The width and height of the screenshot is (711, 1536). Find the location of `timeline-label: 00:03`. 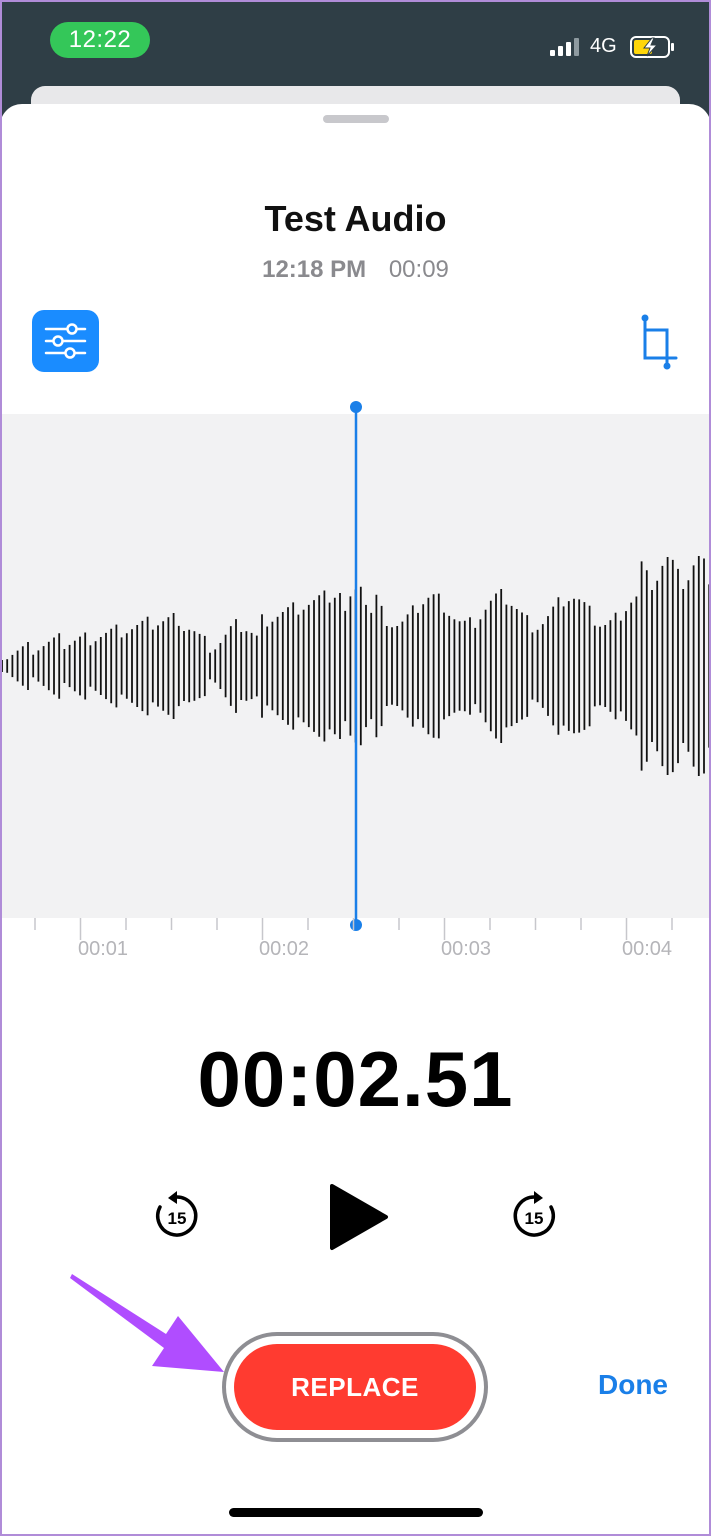

timeline-label: 00:03 is located at coordinates (466, 949).